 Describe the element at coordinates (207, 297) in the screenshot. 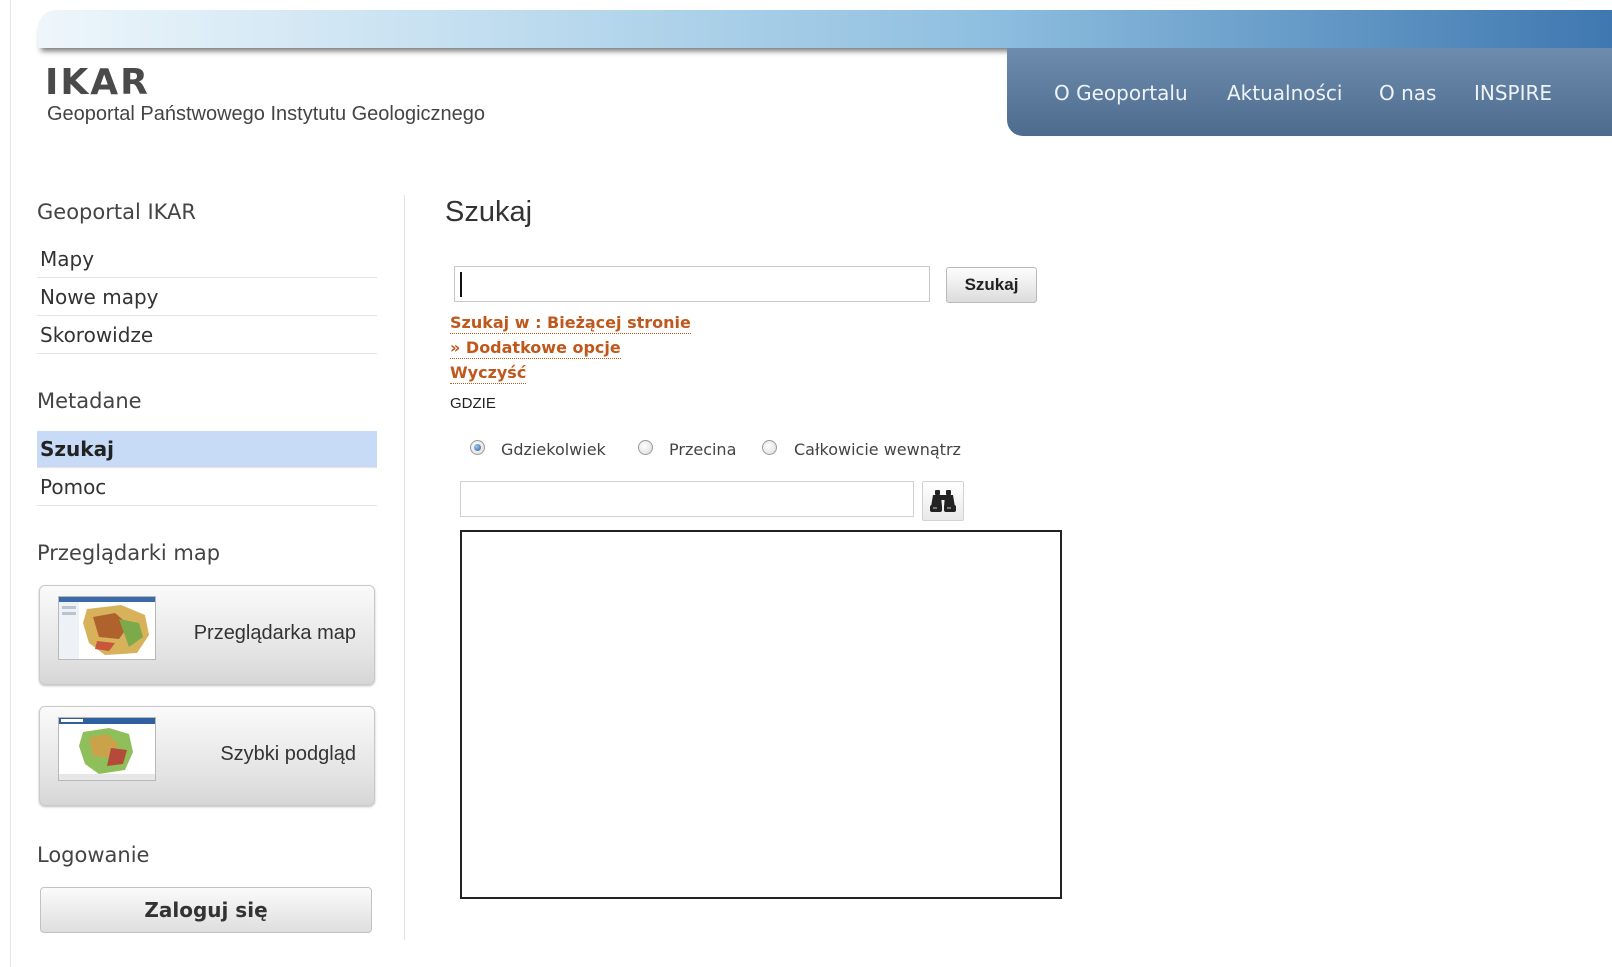

I see `sidebar-item-nowe-mapy: Nowe mapy` at that location.